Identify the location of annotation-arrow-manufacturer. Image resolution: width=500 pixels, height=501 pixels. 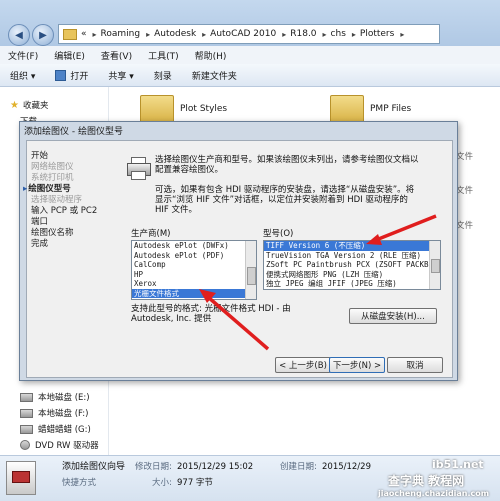
(234, 320).